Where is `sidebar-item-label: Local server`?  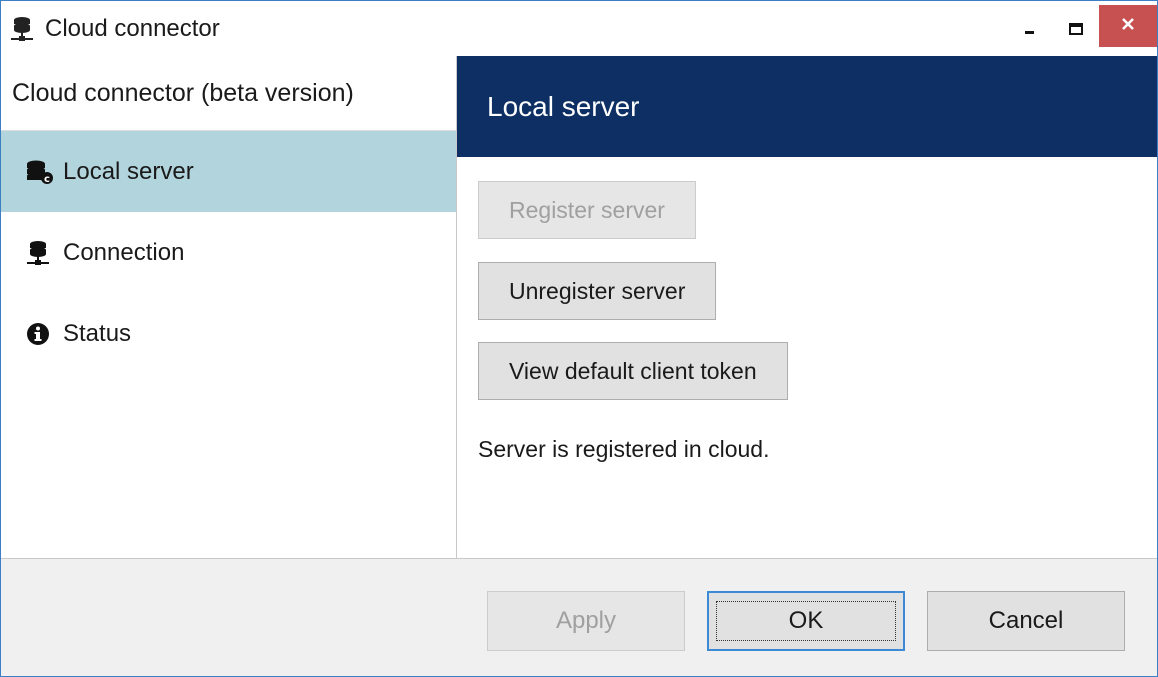 sidebar-item-label: Local server is located at coordinates (128, 171).